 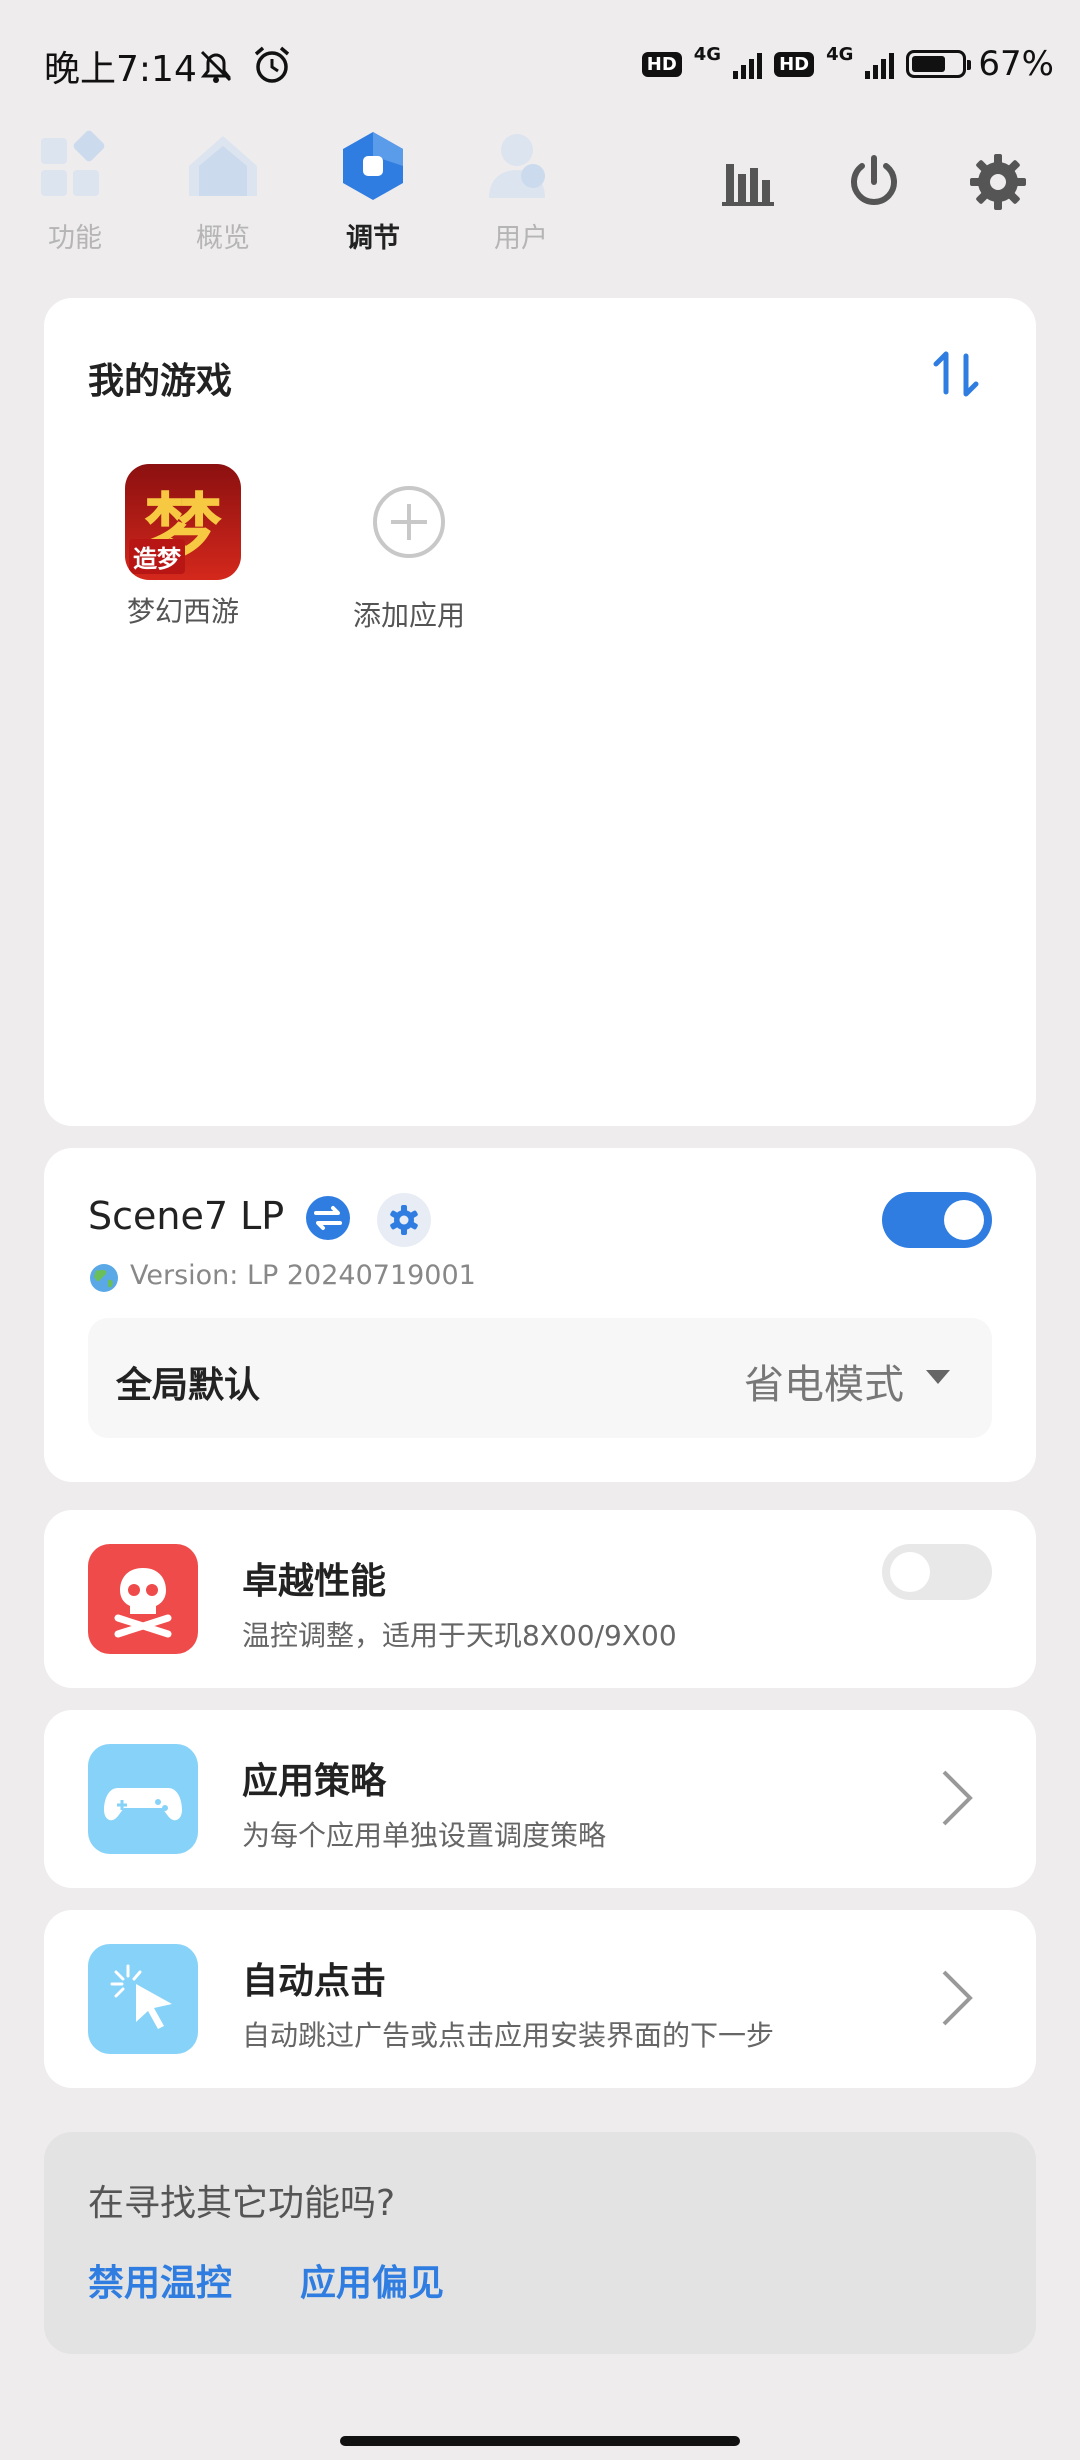 I want to click on mode-label: 全局默认, so click(x=188, y=1385).